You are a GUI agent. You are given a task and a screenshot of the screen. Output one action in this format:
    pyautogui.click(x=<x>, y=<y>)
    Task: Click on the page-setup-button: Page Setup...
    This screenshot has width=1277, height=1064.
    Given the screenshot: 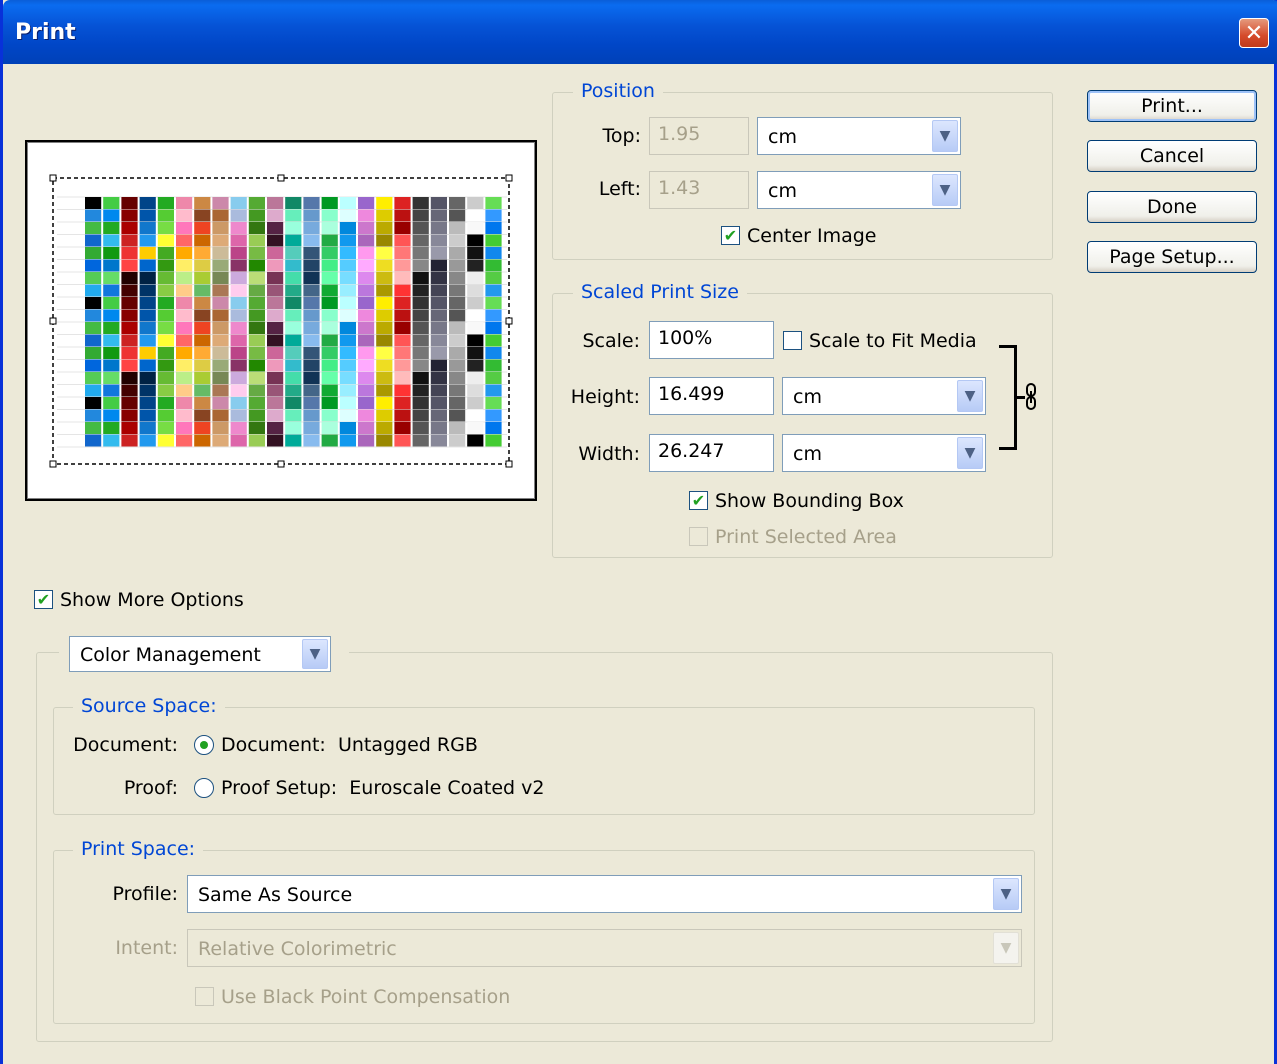 What is the action you would take?
    pyautogui.click(x=1172, y=257)
    